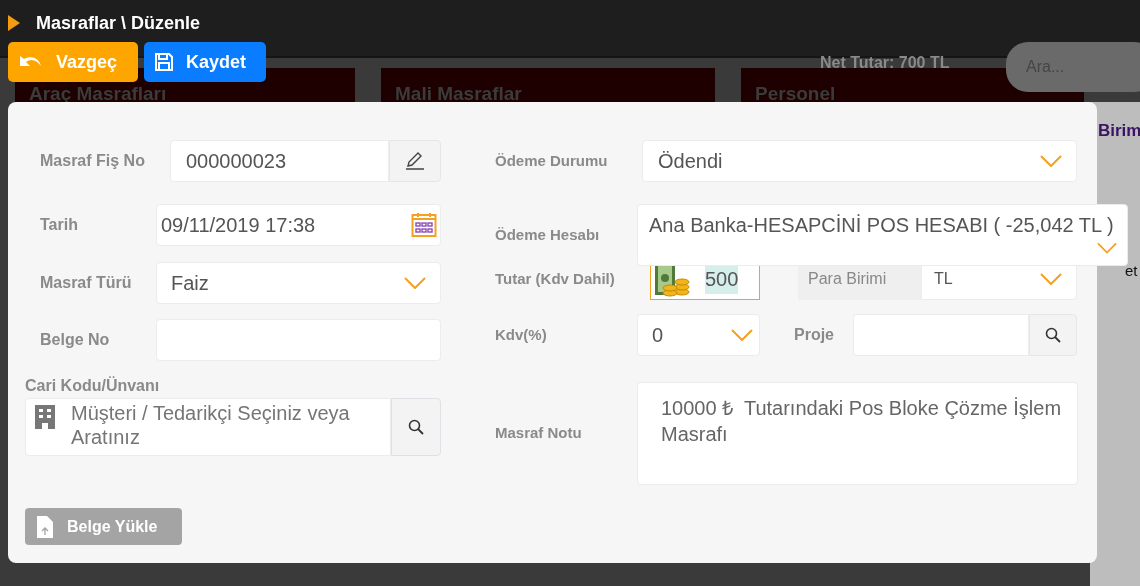 The height and width of the screenshot is (586, 1140). Describe the element at coordinates (795, 94) in the screenshot. I see `card-title: Personel` at that location.